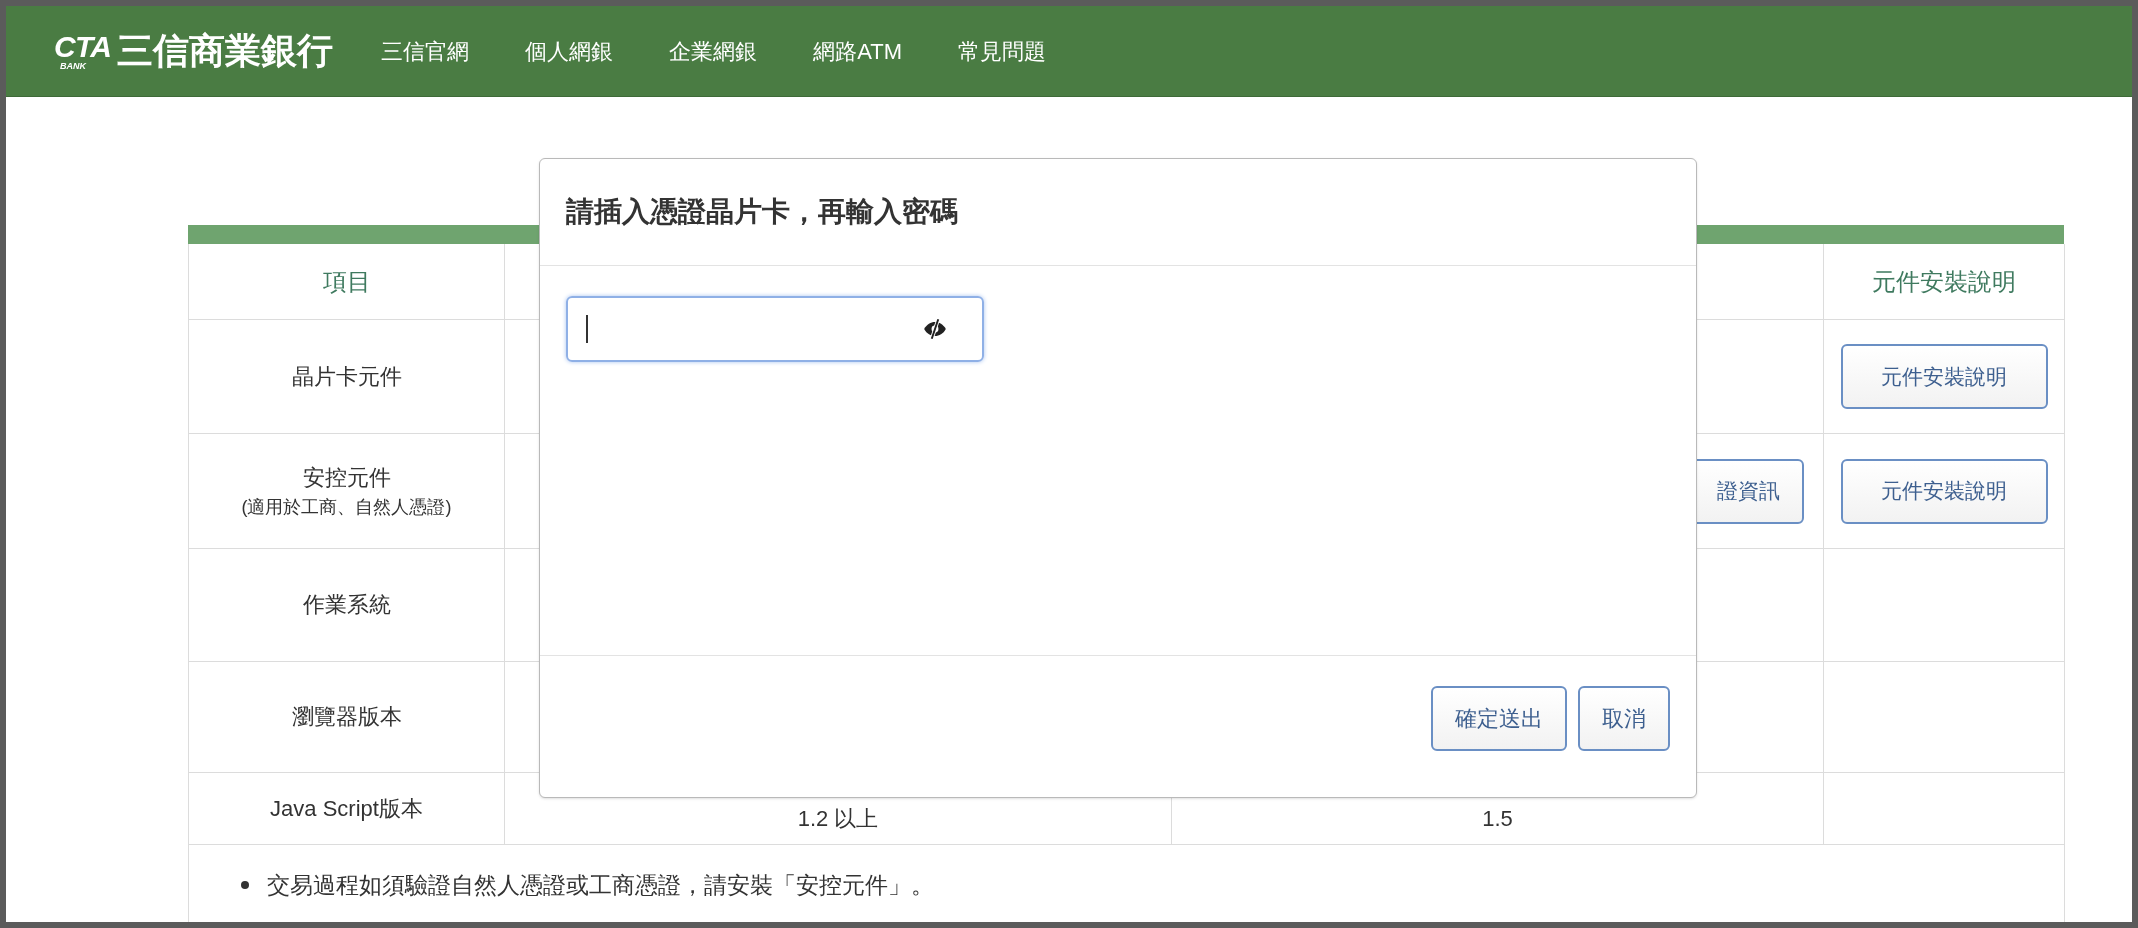 Image resolution: width=2138 pixels, height=928 pixels. What do you see at coordinates (346, 605) in the screenshot?
I see `row-label: 作業系統` at bounding box center [346, 605].